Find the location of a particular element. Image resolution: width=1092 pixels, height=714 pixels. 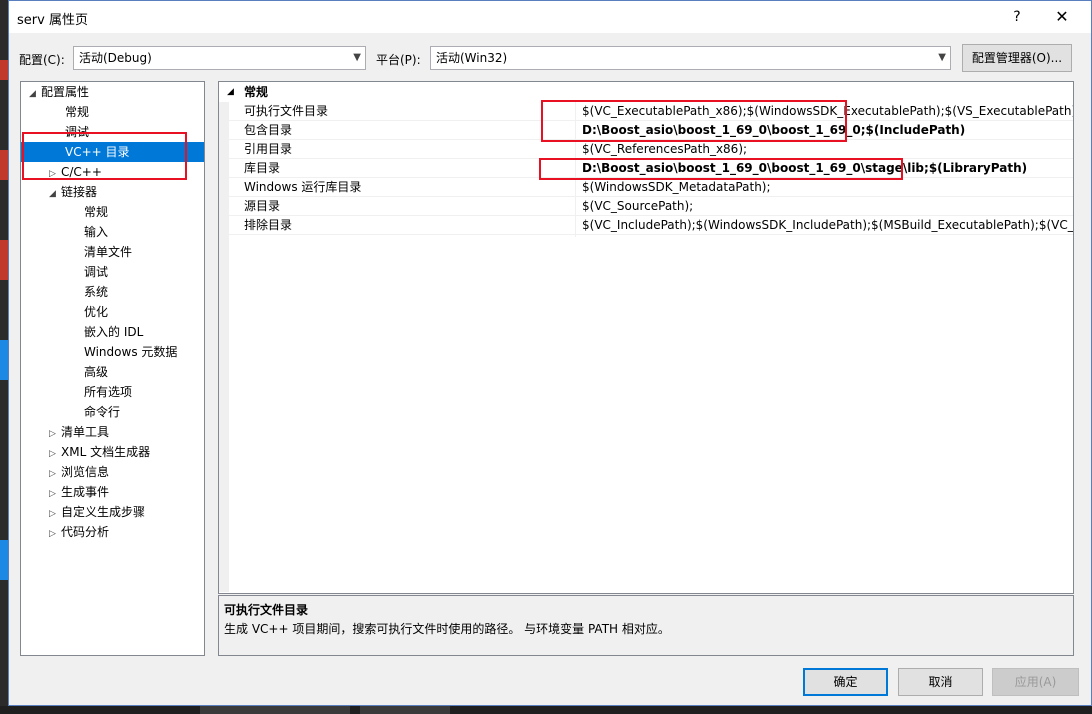

tree-item-linker-embedded-idl: 嵌入的 IDL is located at coordinates (113, 332).